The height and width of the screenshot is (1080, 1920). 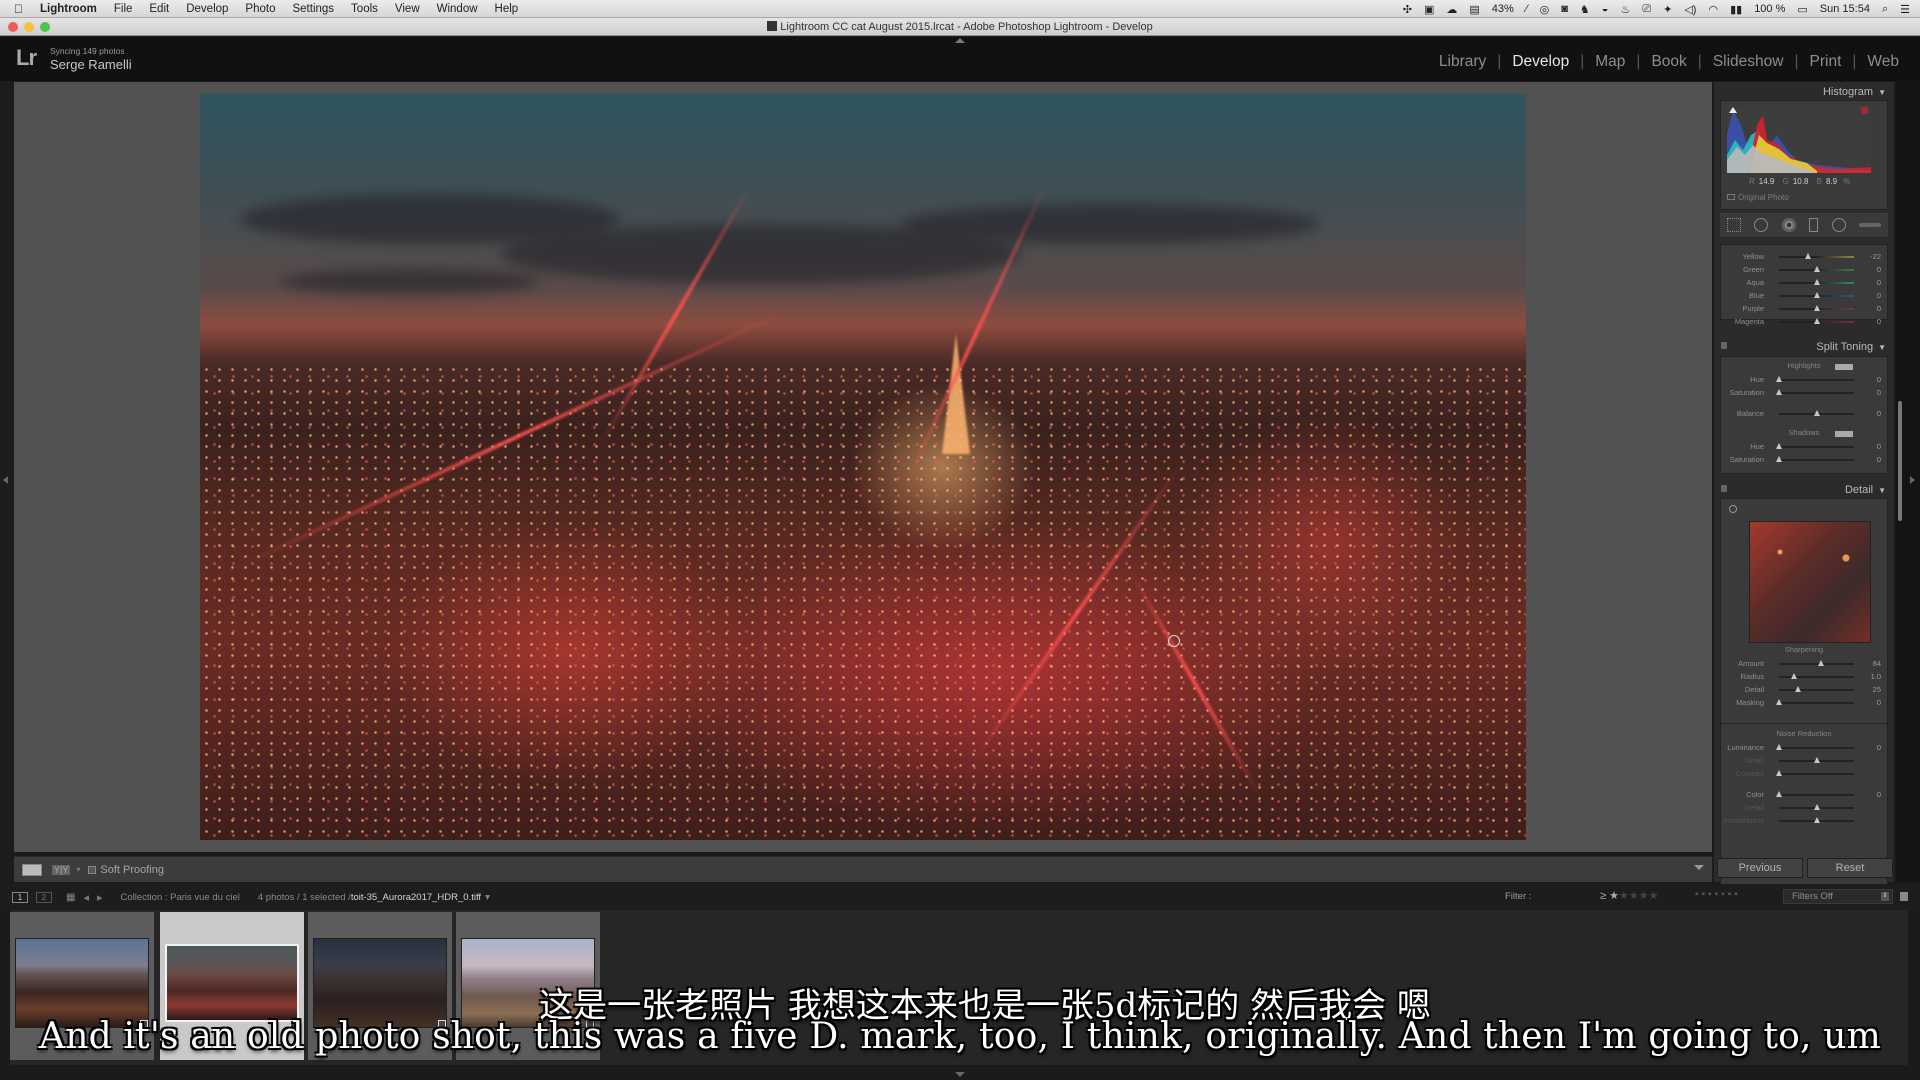 What do you see at coordinates (1905, 9) in the screenshot?
I see `notification-center-icon: ☰` at bounding box center [1905, 9].